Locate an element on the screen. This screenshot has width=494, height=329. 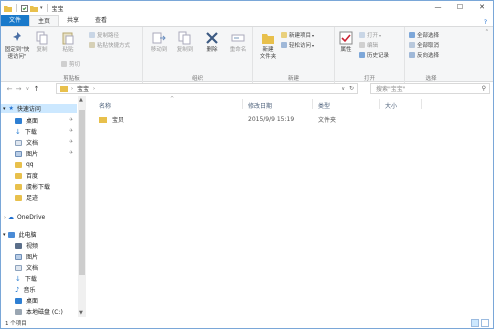
nav-item-label: 图片 is located at coordinates (32, 257).